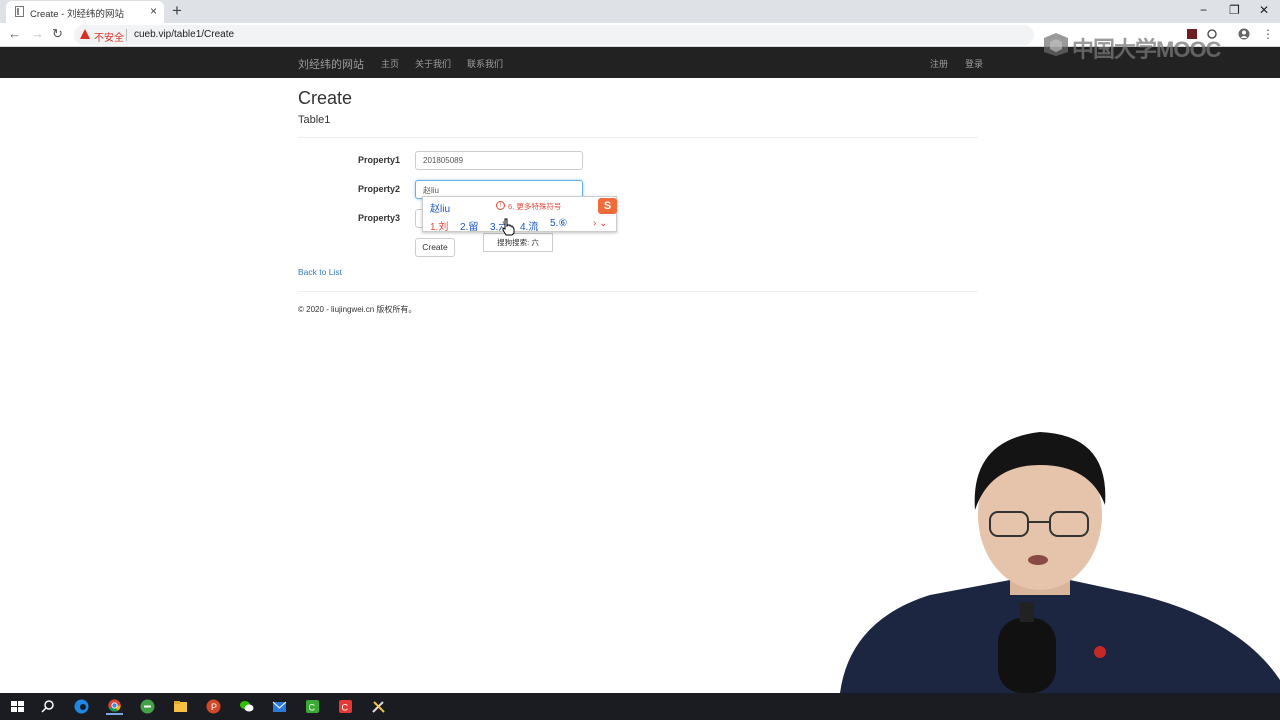 This screenshot has width=1280, height=720. I want to click on create-button: Create, so click(435, 247).